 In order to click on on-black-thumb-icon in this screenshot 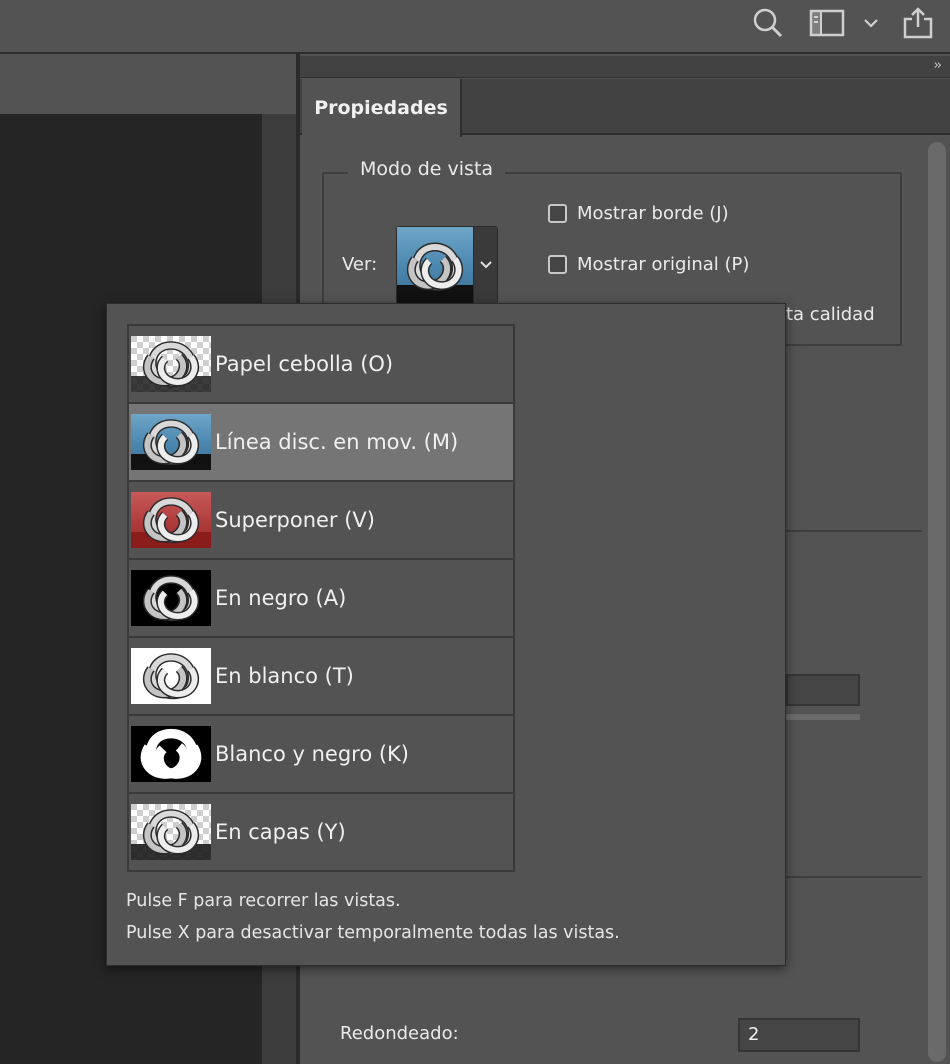, I will do `click(171, 598)`.